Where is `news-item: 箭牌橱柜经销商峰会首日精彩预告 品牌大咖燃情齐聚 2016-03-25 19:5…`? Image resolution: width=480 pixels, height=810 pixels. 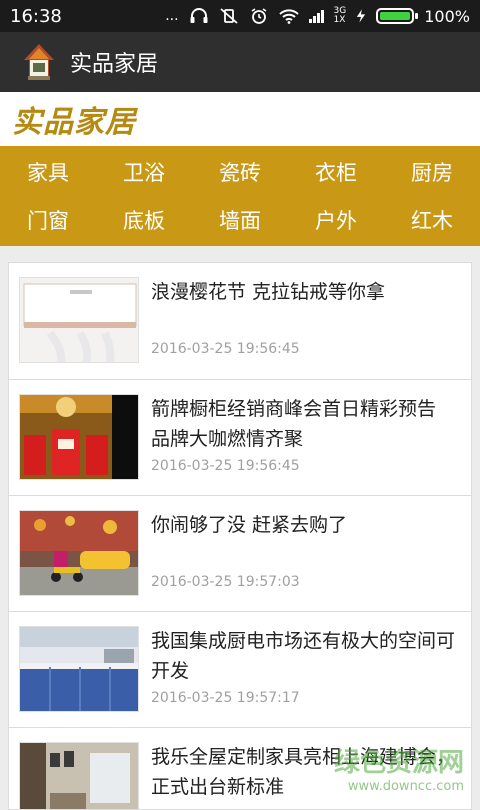 news-item: 箭牌橱柜经销商峰会首日精彩预告 品牌大咖燃情齐聚 2016-03-25 19:5… is located at coordinates (240, 437).